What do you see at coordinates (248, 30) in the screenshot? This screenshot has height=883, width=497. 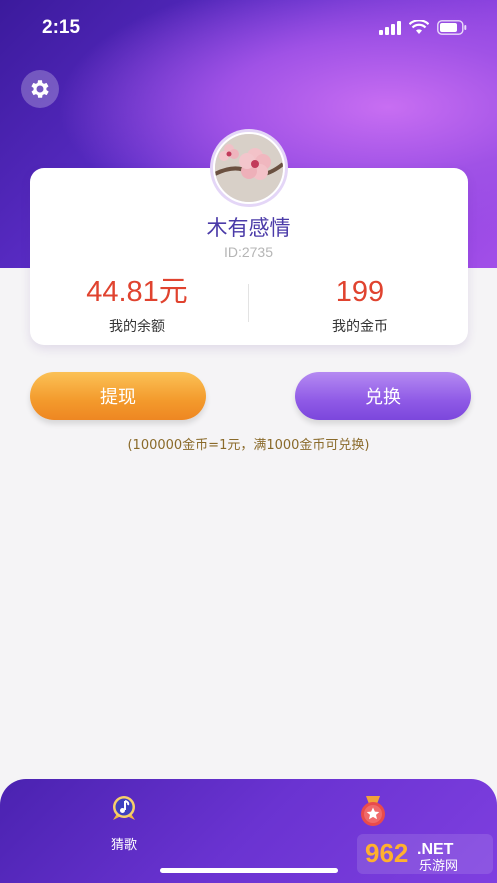 I see `status-bar: 2:15` at bounding box center [248, 30].